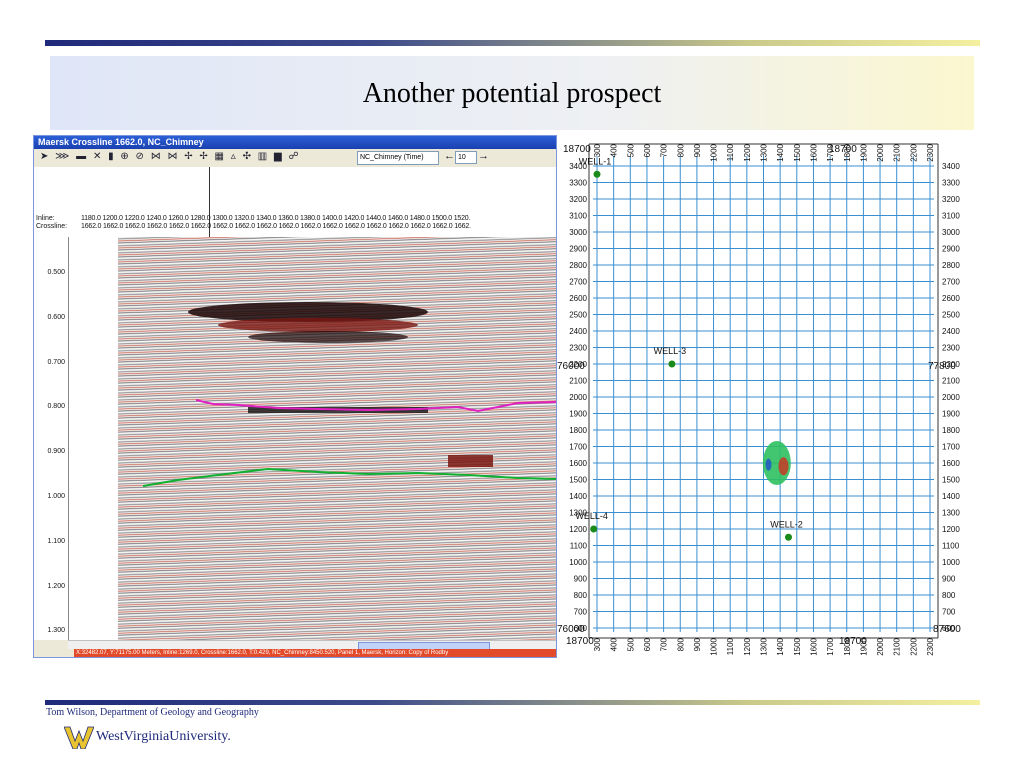 The width and height of the screenshot is (1024, 768). What do you see at coordinates (578, 348) in the screenshot?
I see `map-y-tick-left: 2300` at bounding box center [578, 348].